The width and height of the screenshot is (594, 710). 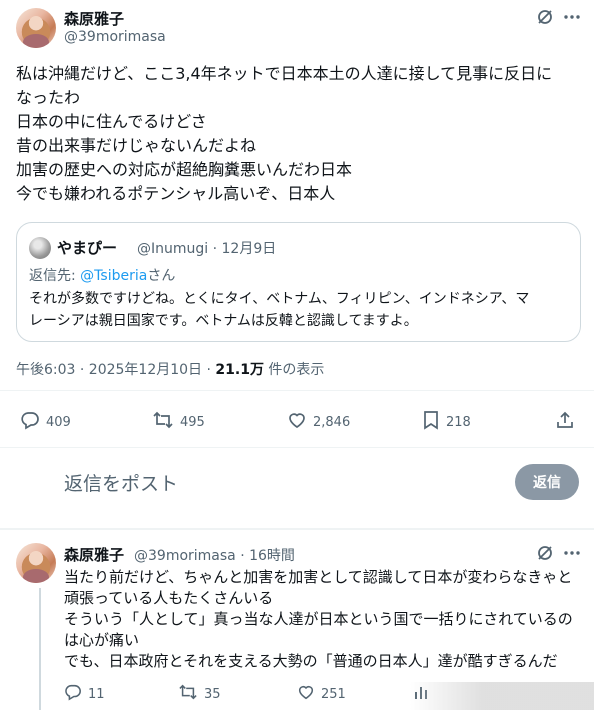 What do you see at coordinates (294, 370) in the screenshot?
I see `views-label: 件の表示` at bounding box center [294, 370].